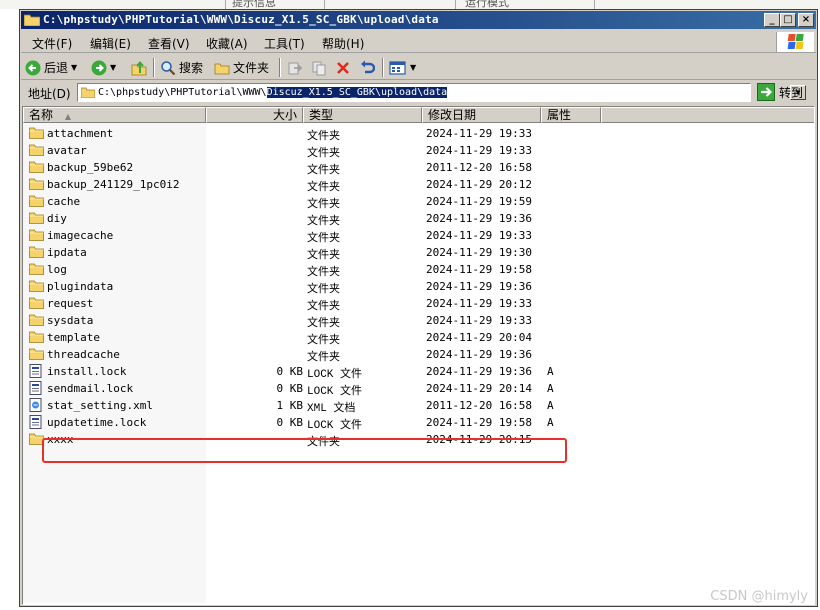 This screenshot has width=820, height=610. Describe the element at coordinates (191, 68) in the screenshot. I see `search-label: 搜索` at that location.